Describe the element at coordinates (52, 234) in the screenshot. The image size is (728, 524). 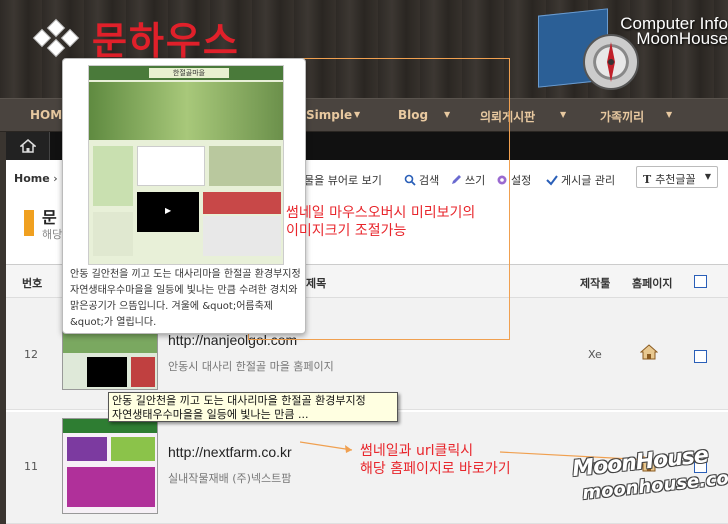
I see `board-subtitle: 해당` at that location.